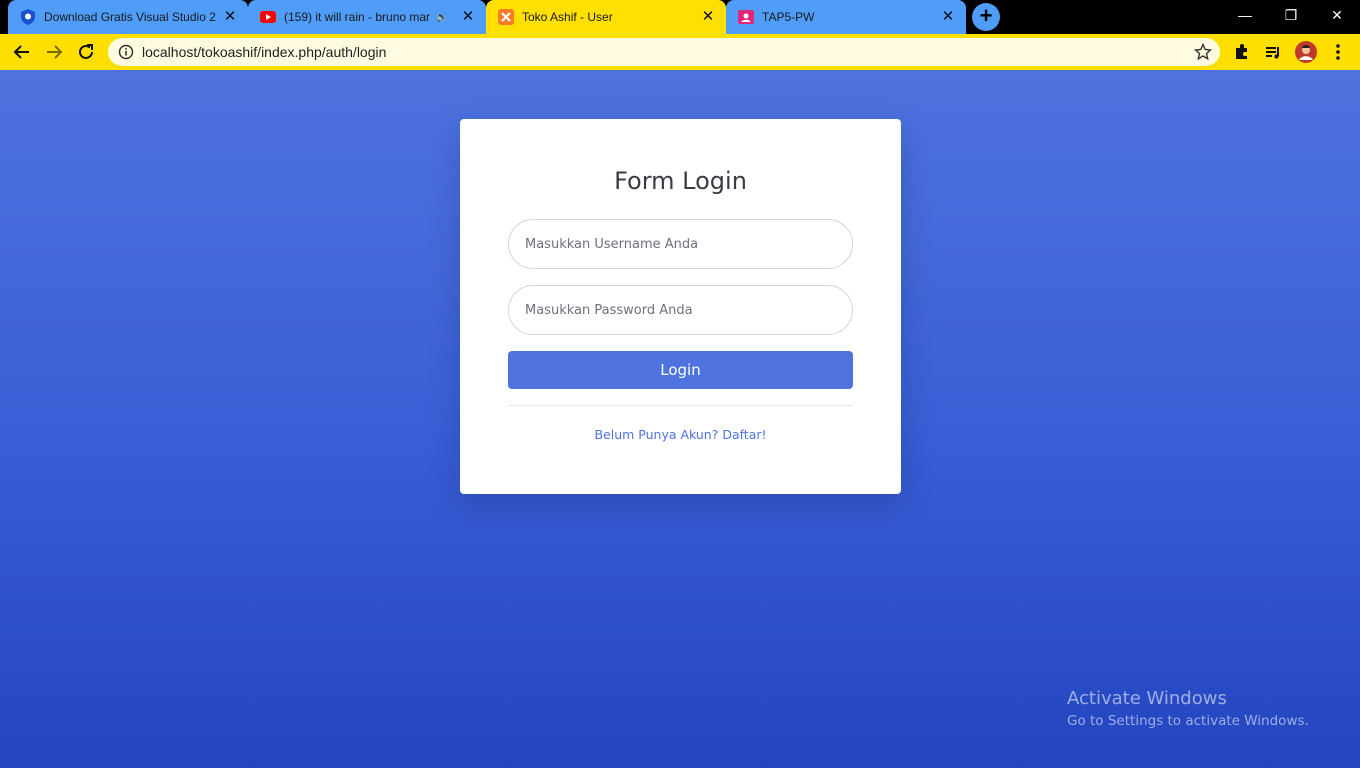 This screenshot has width=1360, height=768. Describe the element at coordinates (126, 52) in the screenshot. I see `info-icon` at that location.